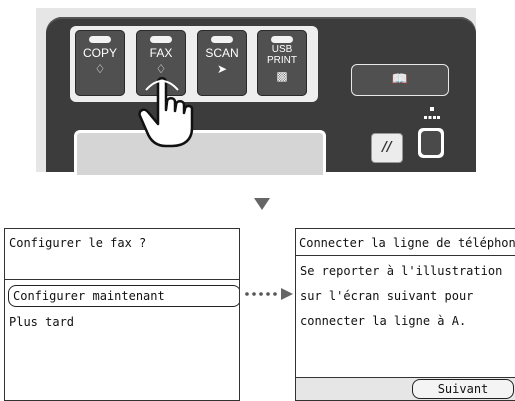  I want to click on menu-button, so click(431, 143).